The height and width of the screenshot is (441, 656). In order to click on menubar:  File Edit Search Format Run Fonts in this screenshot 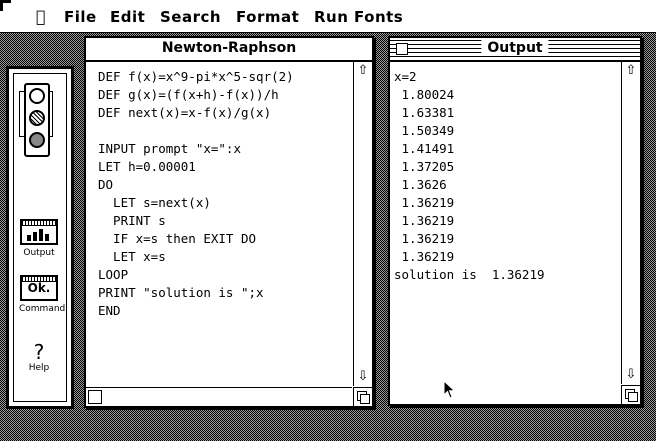, I will do `click(328, 17)`.